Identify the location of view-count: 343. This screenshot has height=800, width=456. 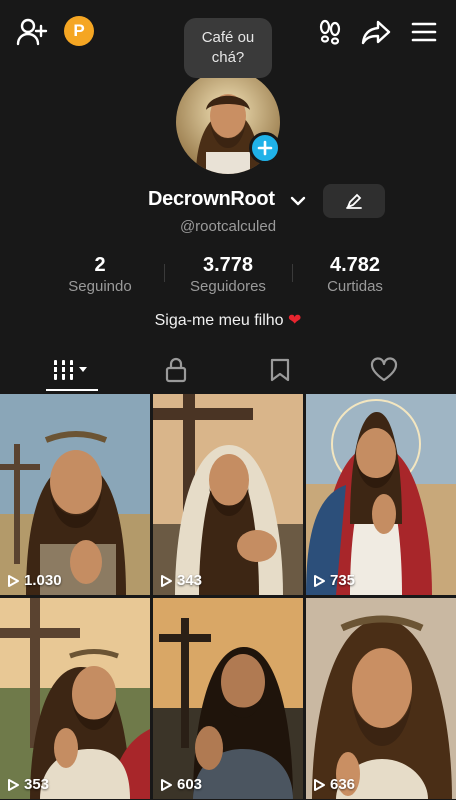
(180, 580).